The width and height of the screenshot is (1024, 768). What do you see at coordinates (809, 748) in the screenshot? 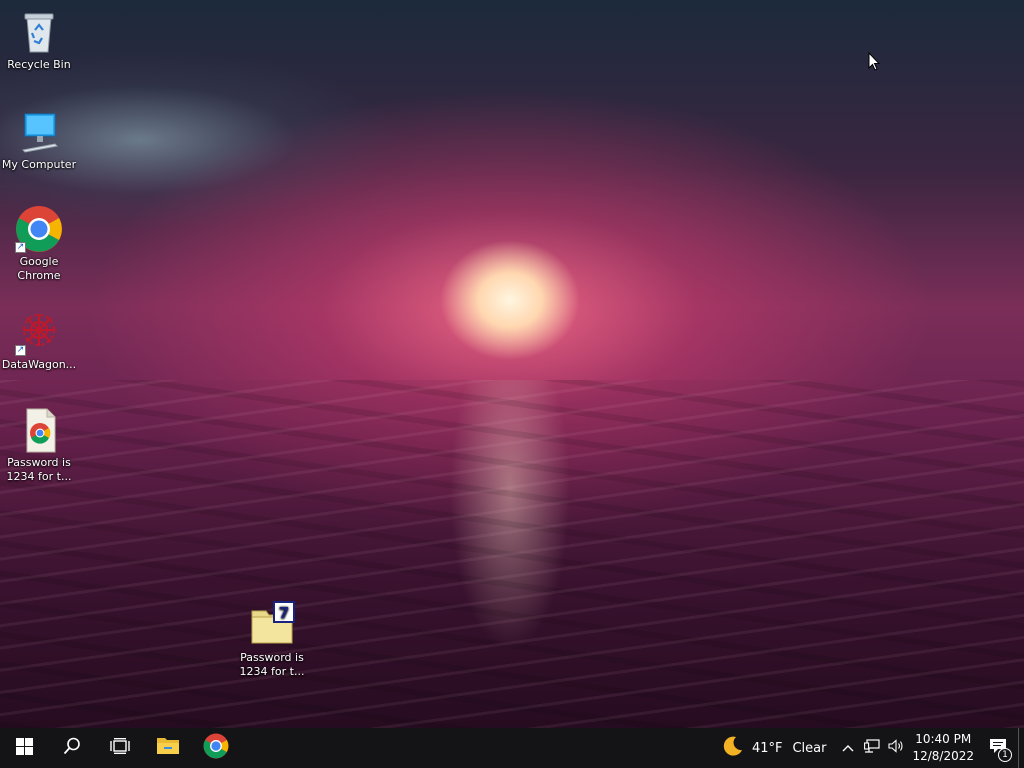
I see `weather-condition: Clear` at bounding box center [809, 748].